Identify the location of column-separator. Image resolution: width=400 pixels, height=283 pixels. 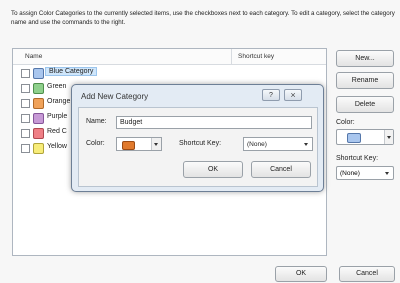
(231, 56).